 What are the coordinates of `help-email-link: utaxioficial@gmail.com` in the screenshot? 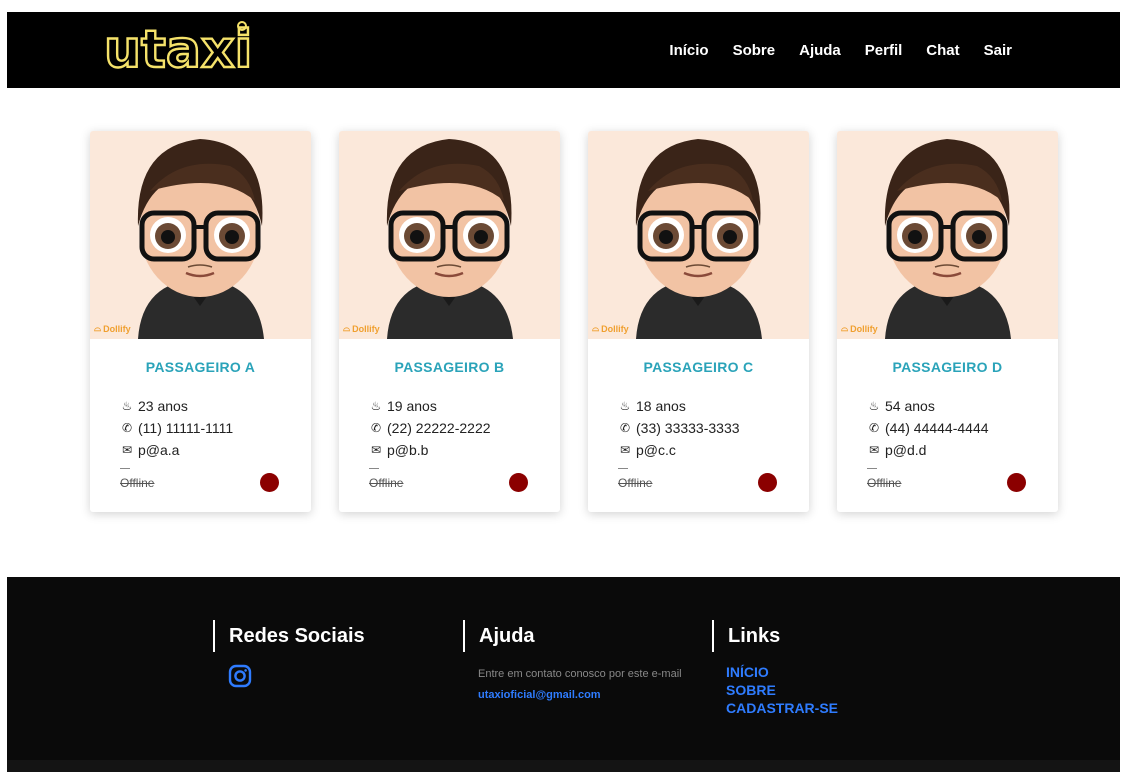 It's located at (539, 695).